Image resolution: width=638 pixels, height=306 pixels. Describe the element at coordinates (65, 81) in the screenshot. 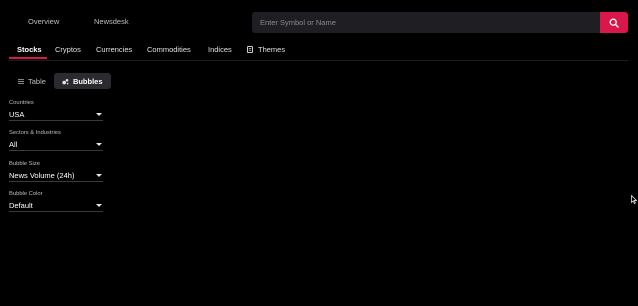

I see `bubbles-icon` at that location.